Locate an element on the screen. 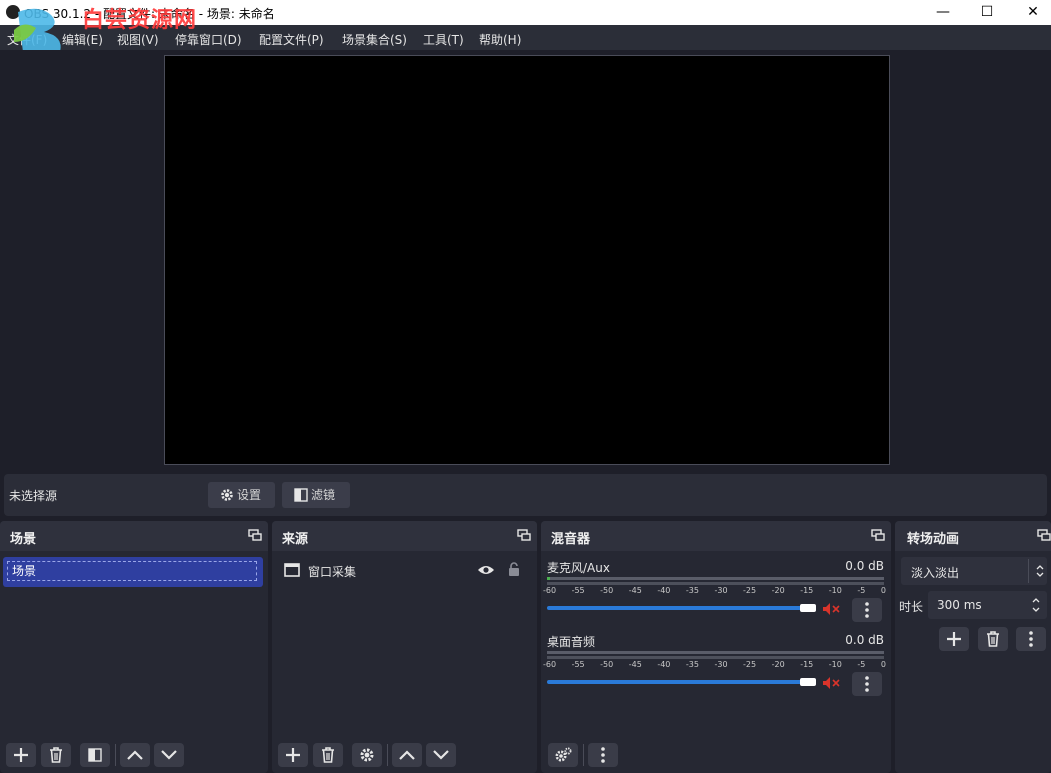 The height and width of the screenshot is (773, 1051). channel-name: 桌面音频 is located at coordinates (571, 642).